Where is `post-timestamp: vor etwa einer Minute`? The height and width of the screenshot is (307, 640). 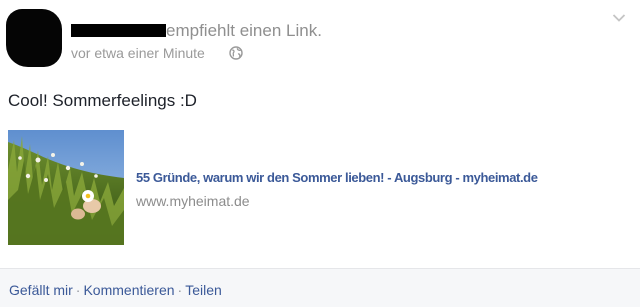
post-timestamp: vor etwa einer Minute is located at coordinates (138, 53).